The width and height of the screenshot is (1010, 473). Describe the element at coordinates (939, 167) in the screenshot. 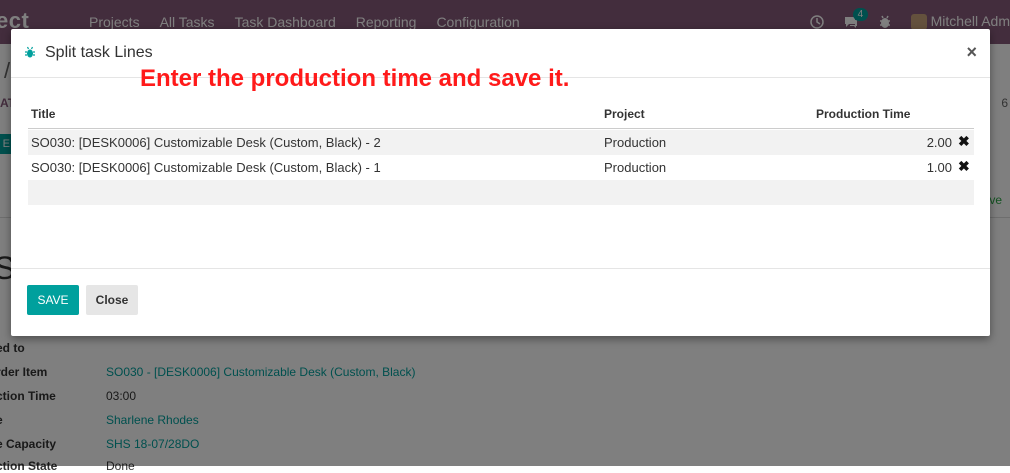

I see `cell-production-time: 1.00` at that location.